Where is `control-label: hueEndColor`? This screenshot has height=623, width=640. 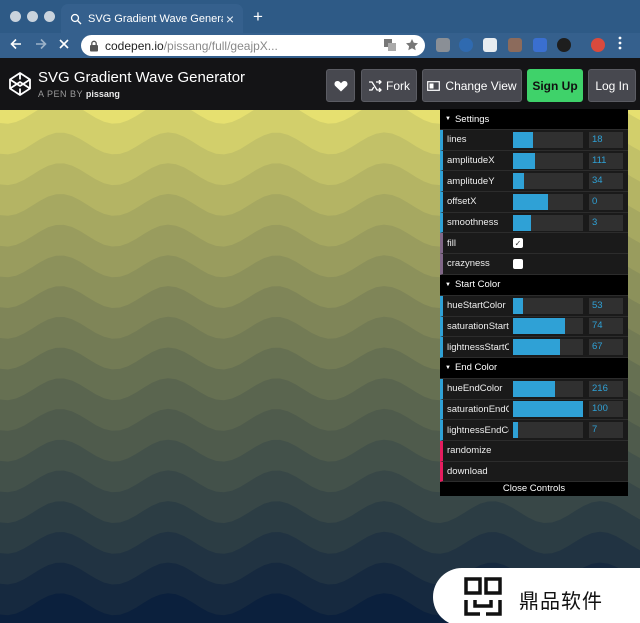
control-label: hueEndColor is located at coordinates (475, 389).